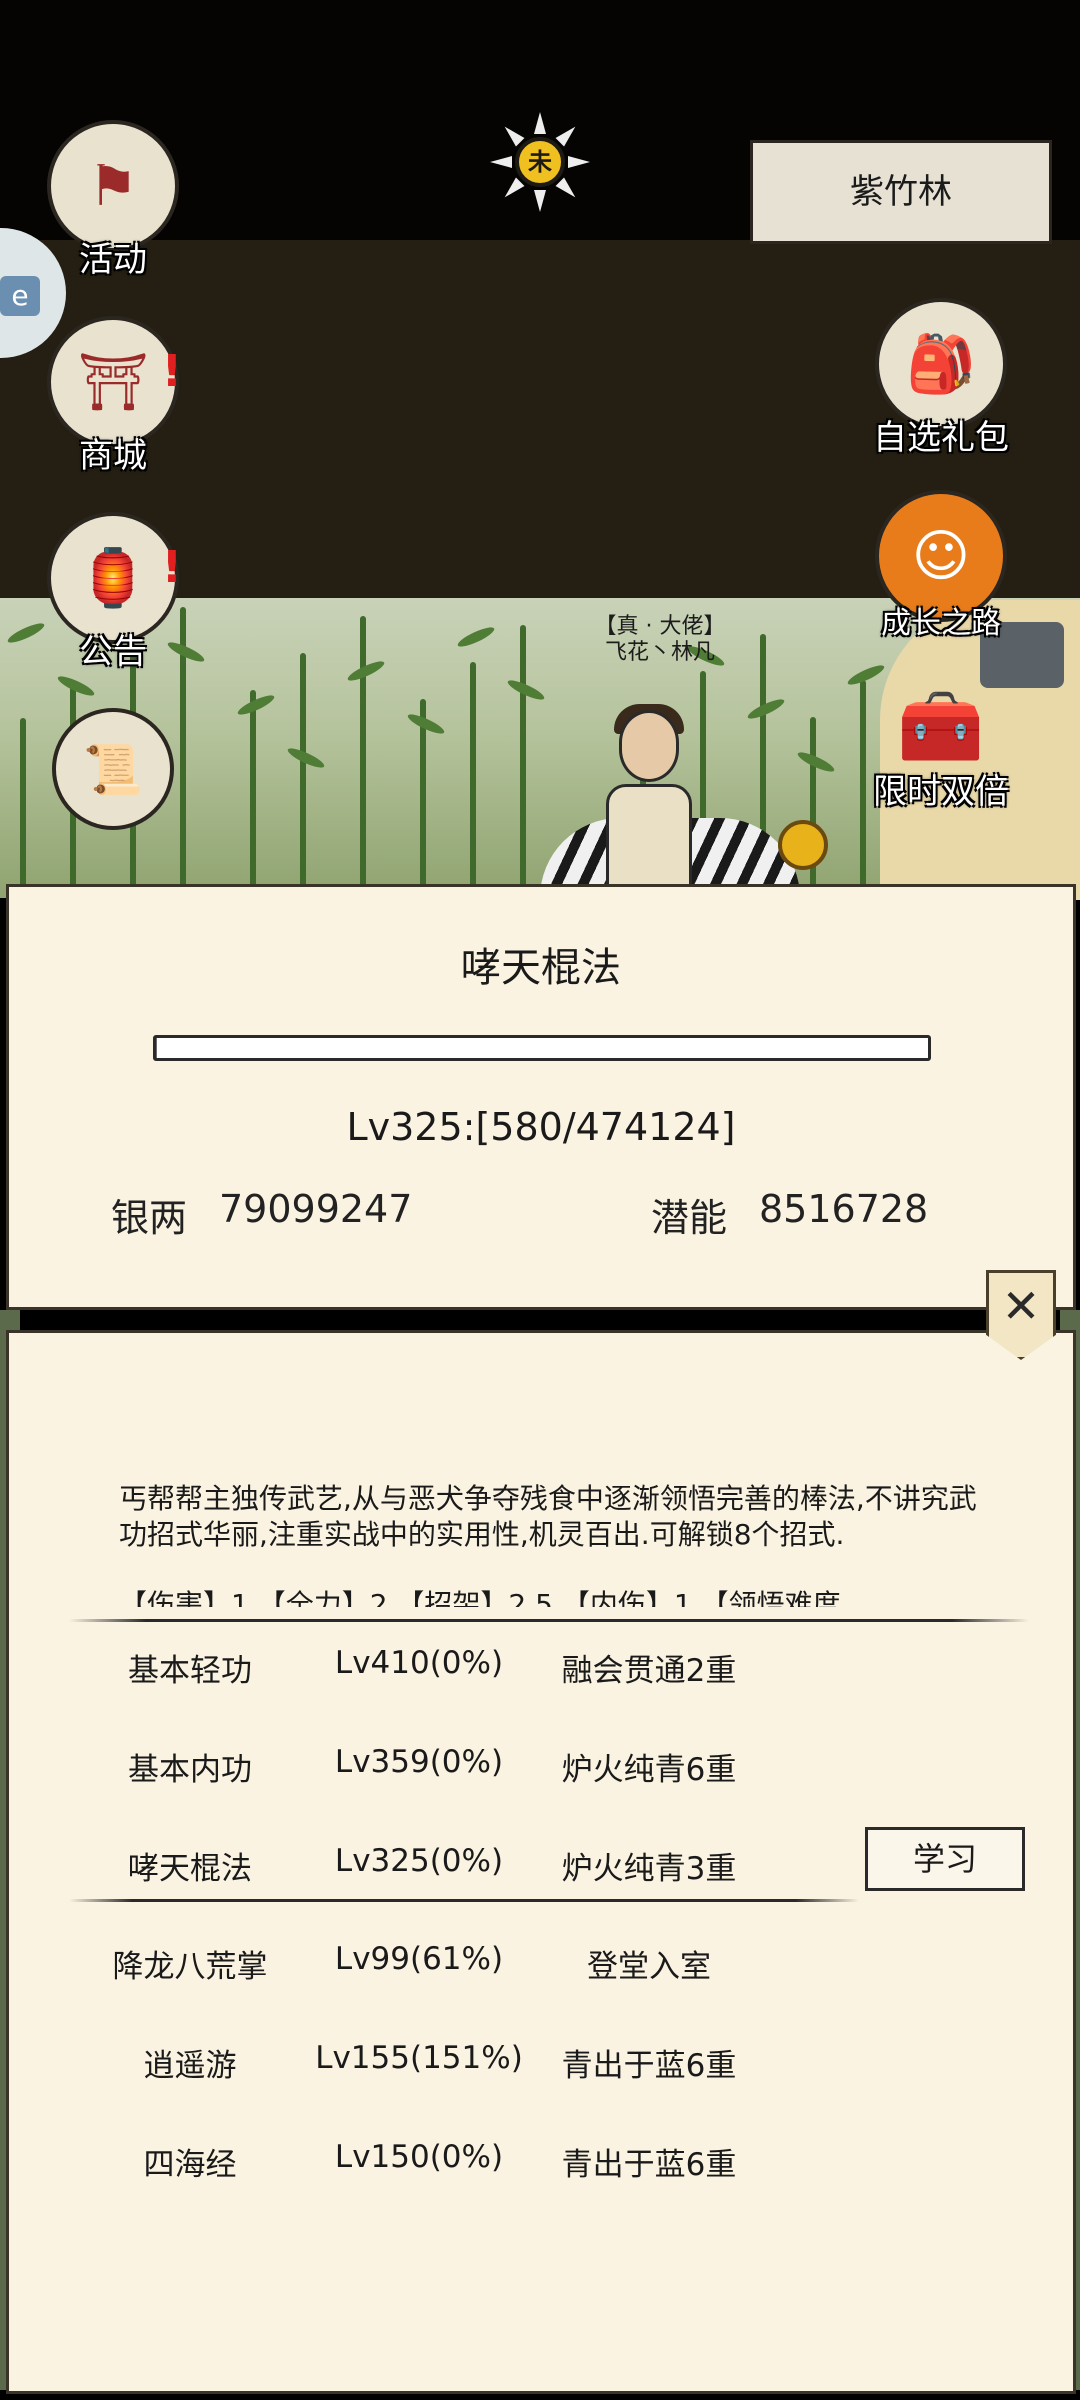  What do you see at coordinates (113, 456) in the screenshot?
I see `shop-label: 商城` at bounding box center [113, 456].